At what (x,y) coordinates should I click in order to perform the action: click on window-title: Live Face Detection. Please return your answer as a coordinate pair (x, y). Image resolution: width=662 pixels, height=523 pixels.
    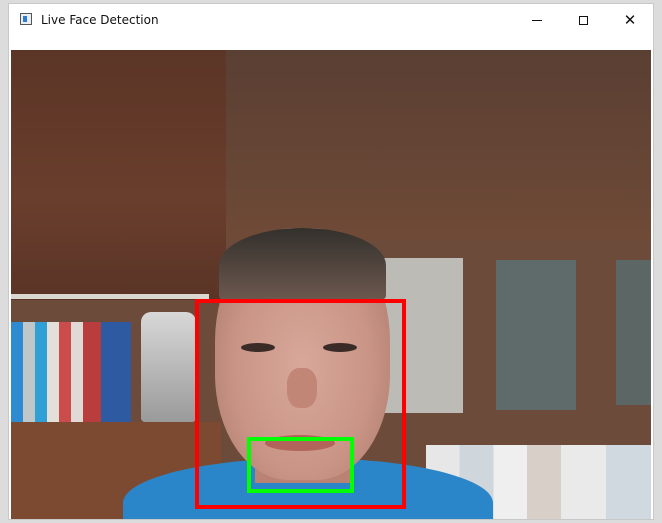
    Looking at the image, I should click on (100, 20).